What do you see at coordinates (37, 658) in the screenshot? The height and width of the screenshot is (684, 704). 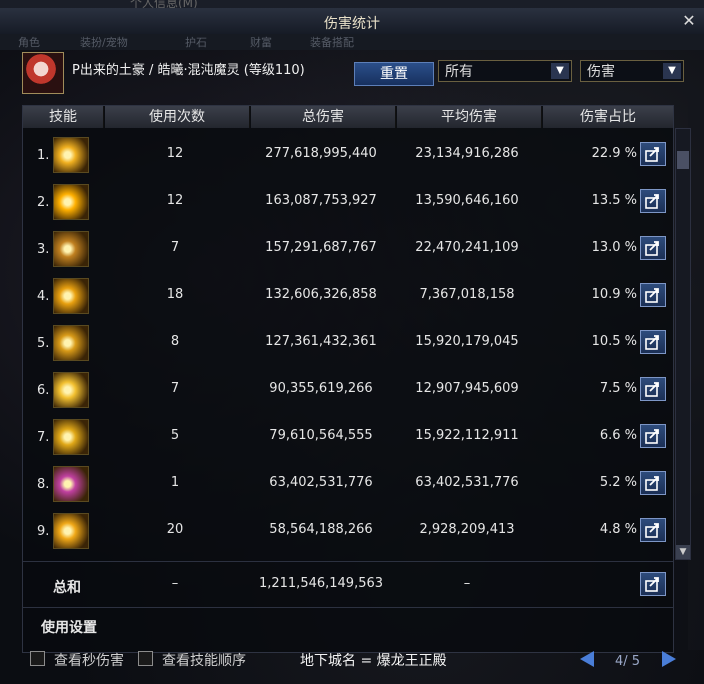 I see `per-second-checkbox` at bounding box center [37, 658].